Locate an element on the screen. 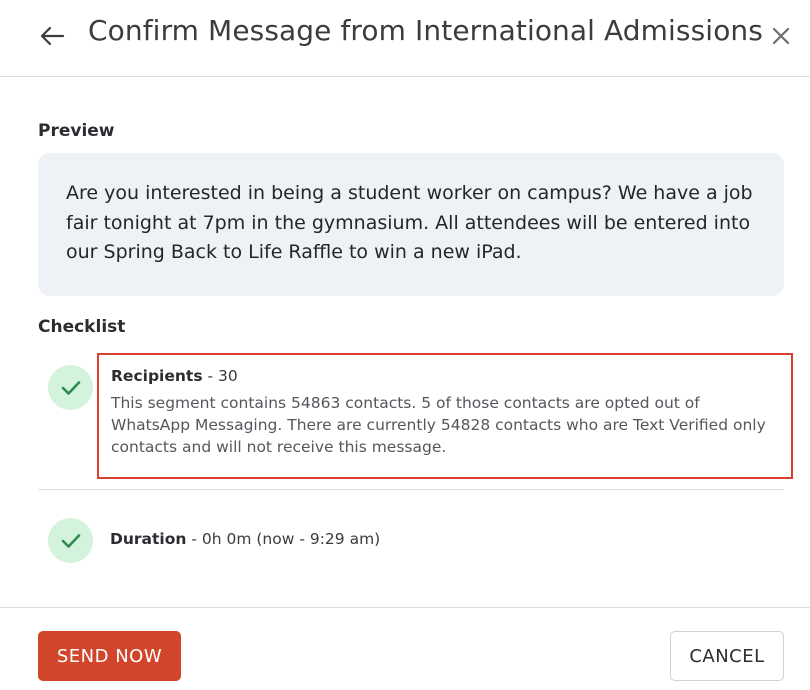  recipients-status is located at coordinates (70, 387).